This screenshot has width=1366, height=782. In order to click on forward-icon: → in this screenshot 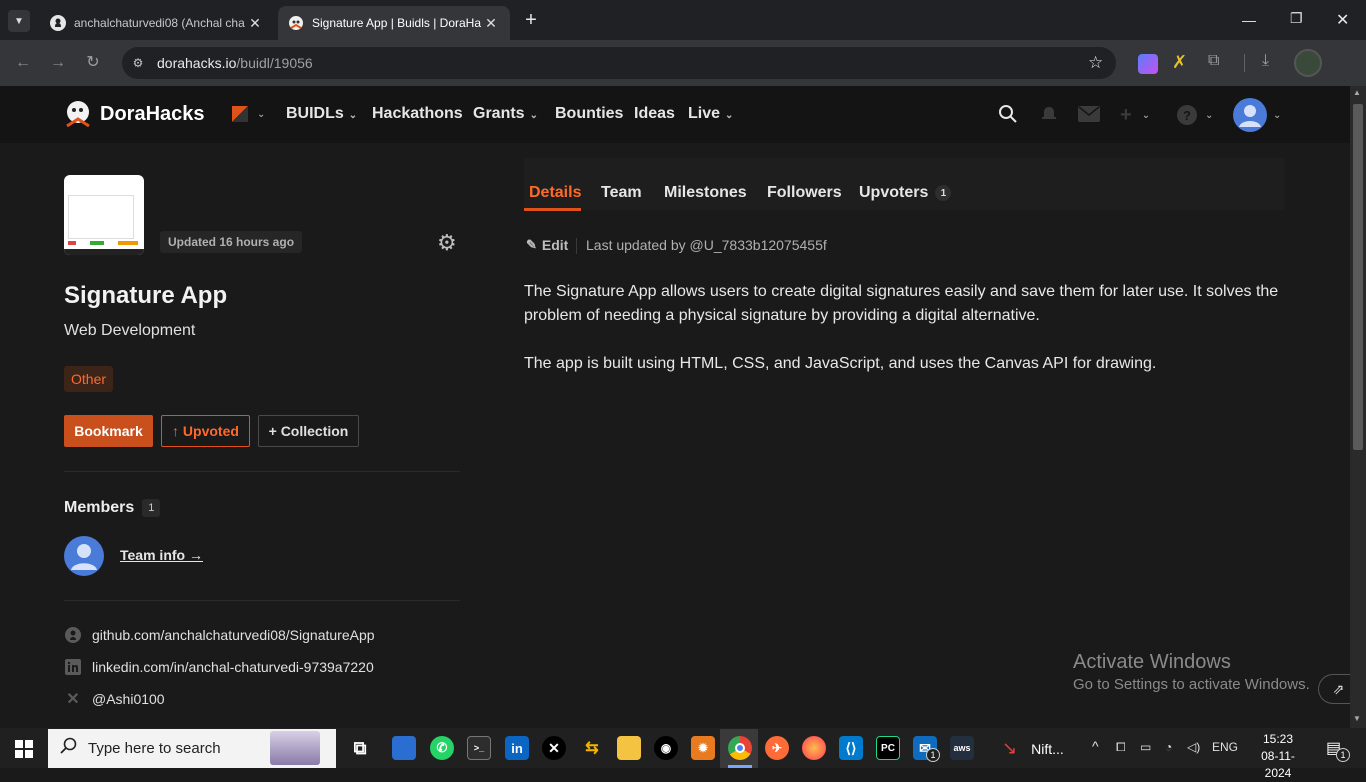, I will do `click(58, 63)`.